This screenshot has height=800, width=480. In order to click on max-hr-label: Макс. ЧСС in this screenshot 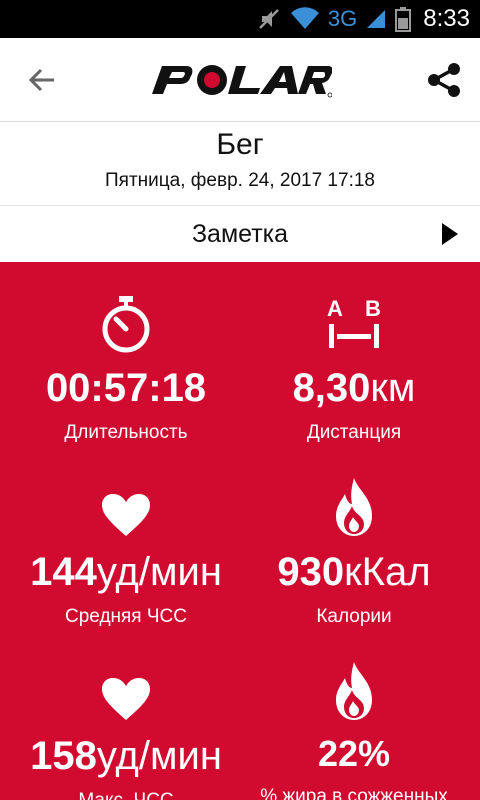, I will do `click(126, 795)`.